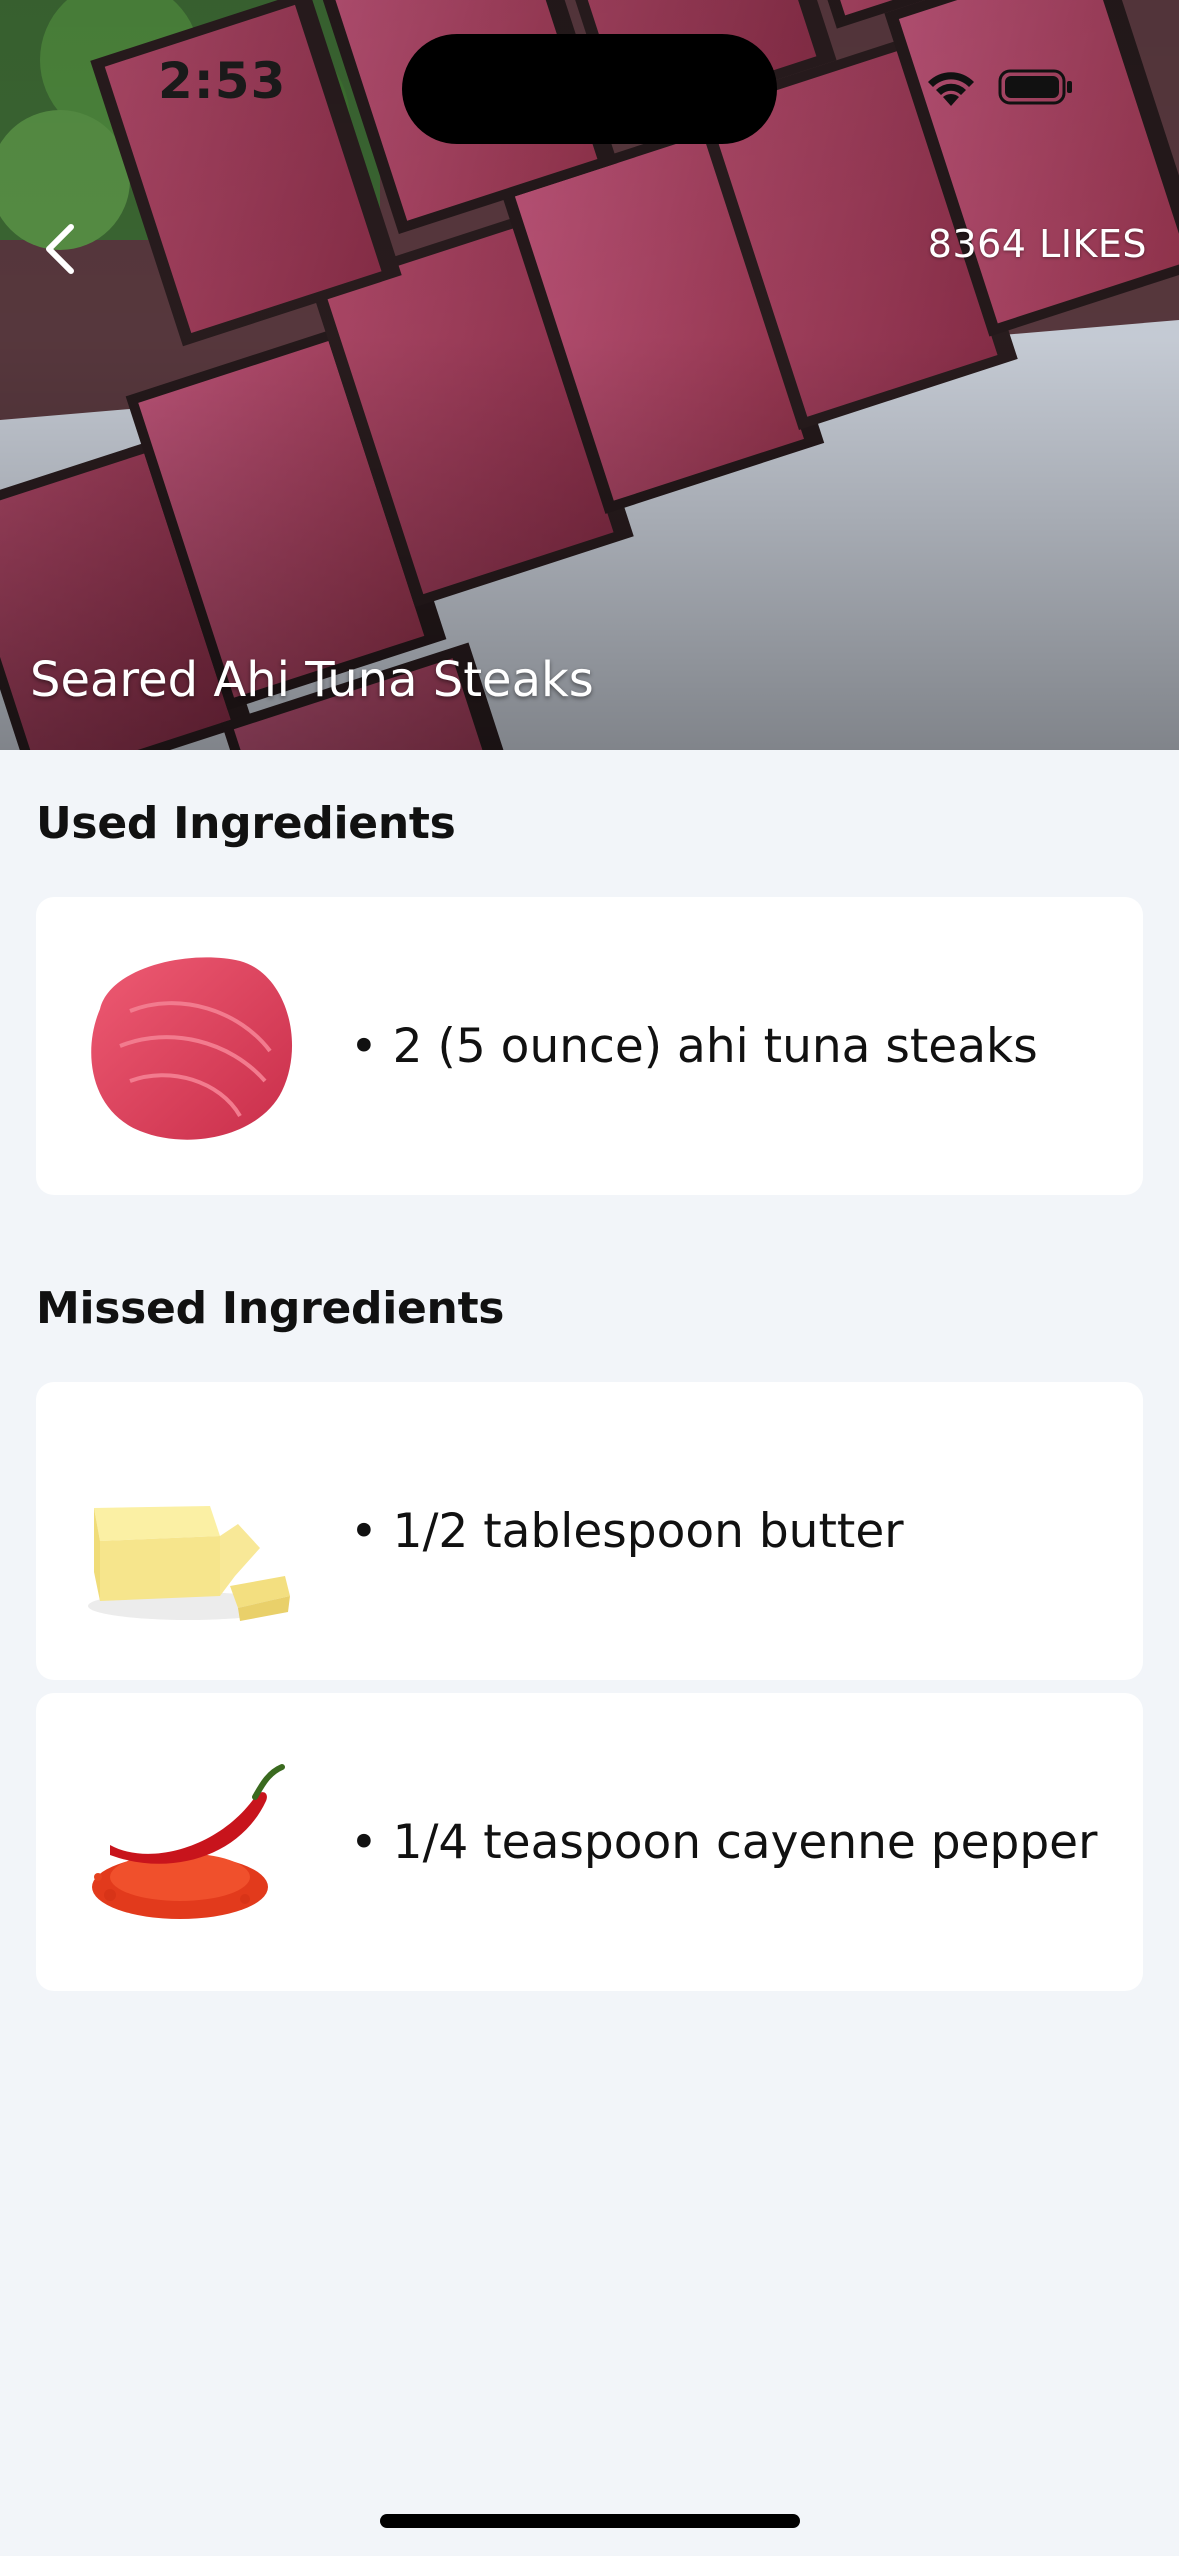 The width and height of the screenshot is (1179, 2556). I want to click on missed-ingredients-heading: Missed Ingredients, so click(270, 1308).